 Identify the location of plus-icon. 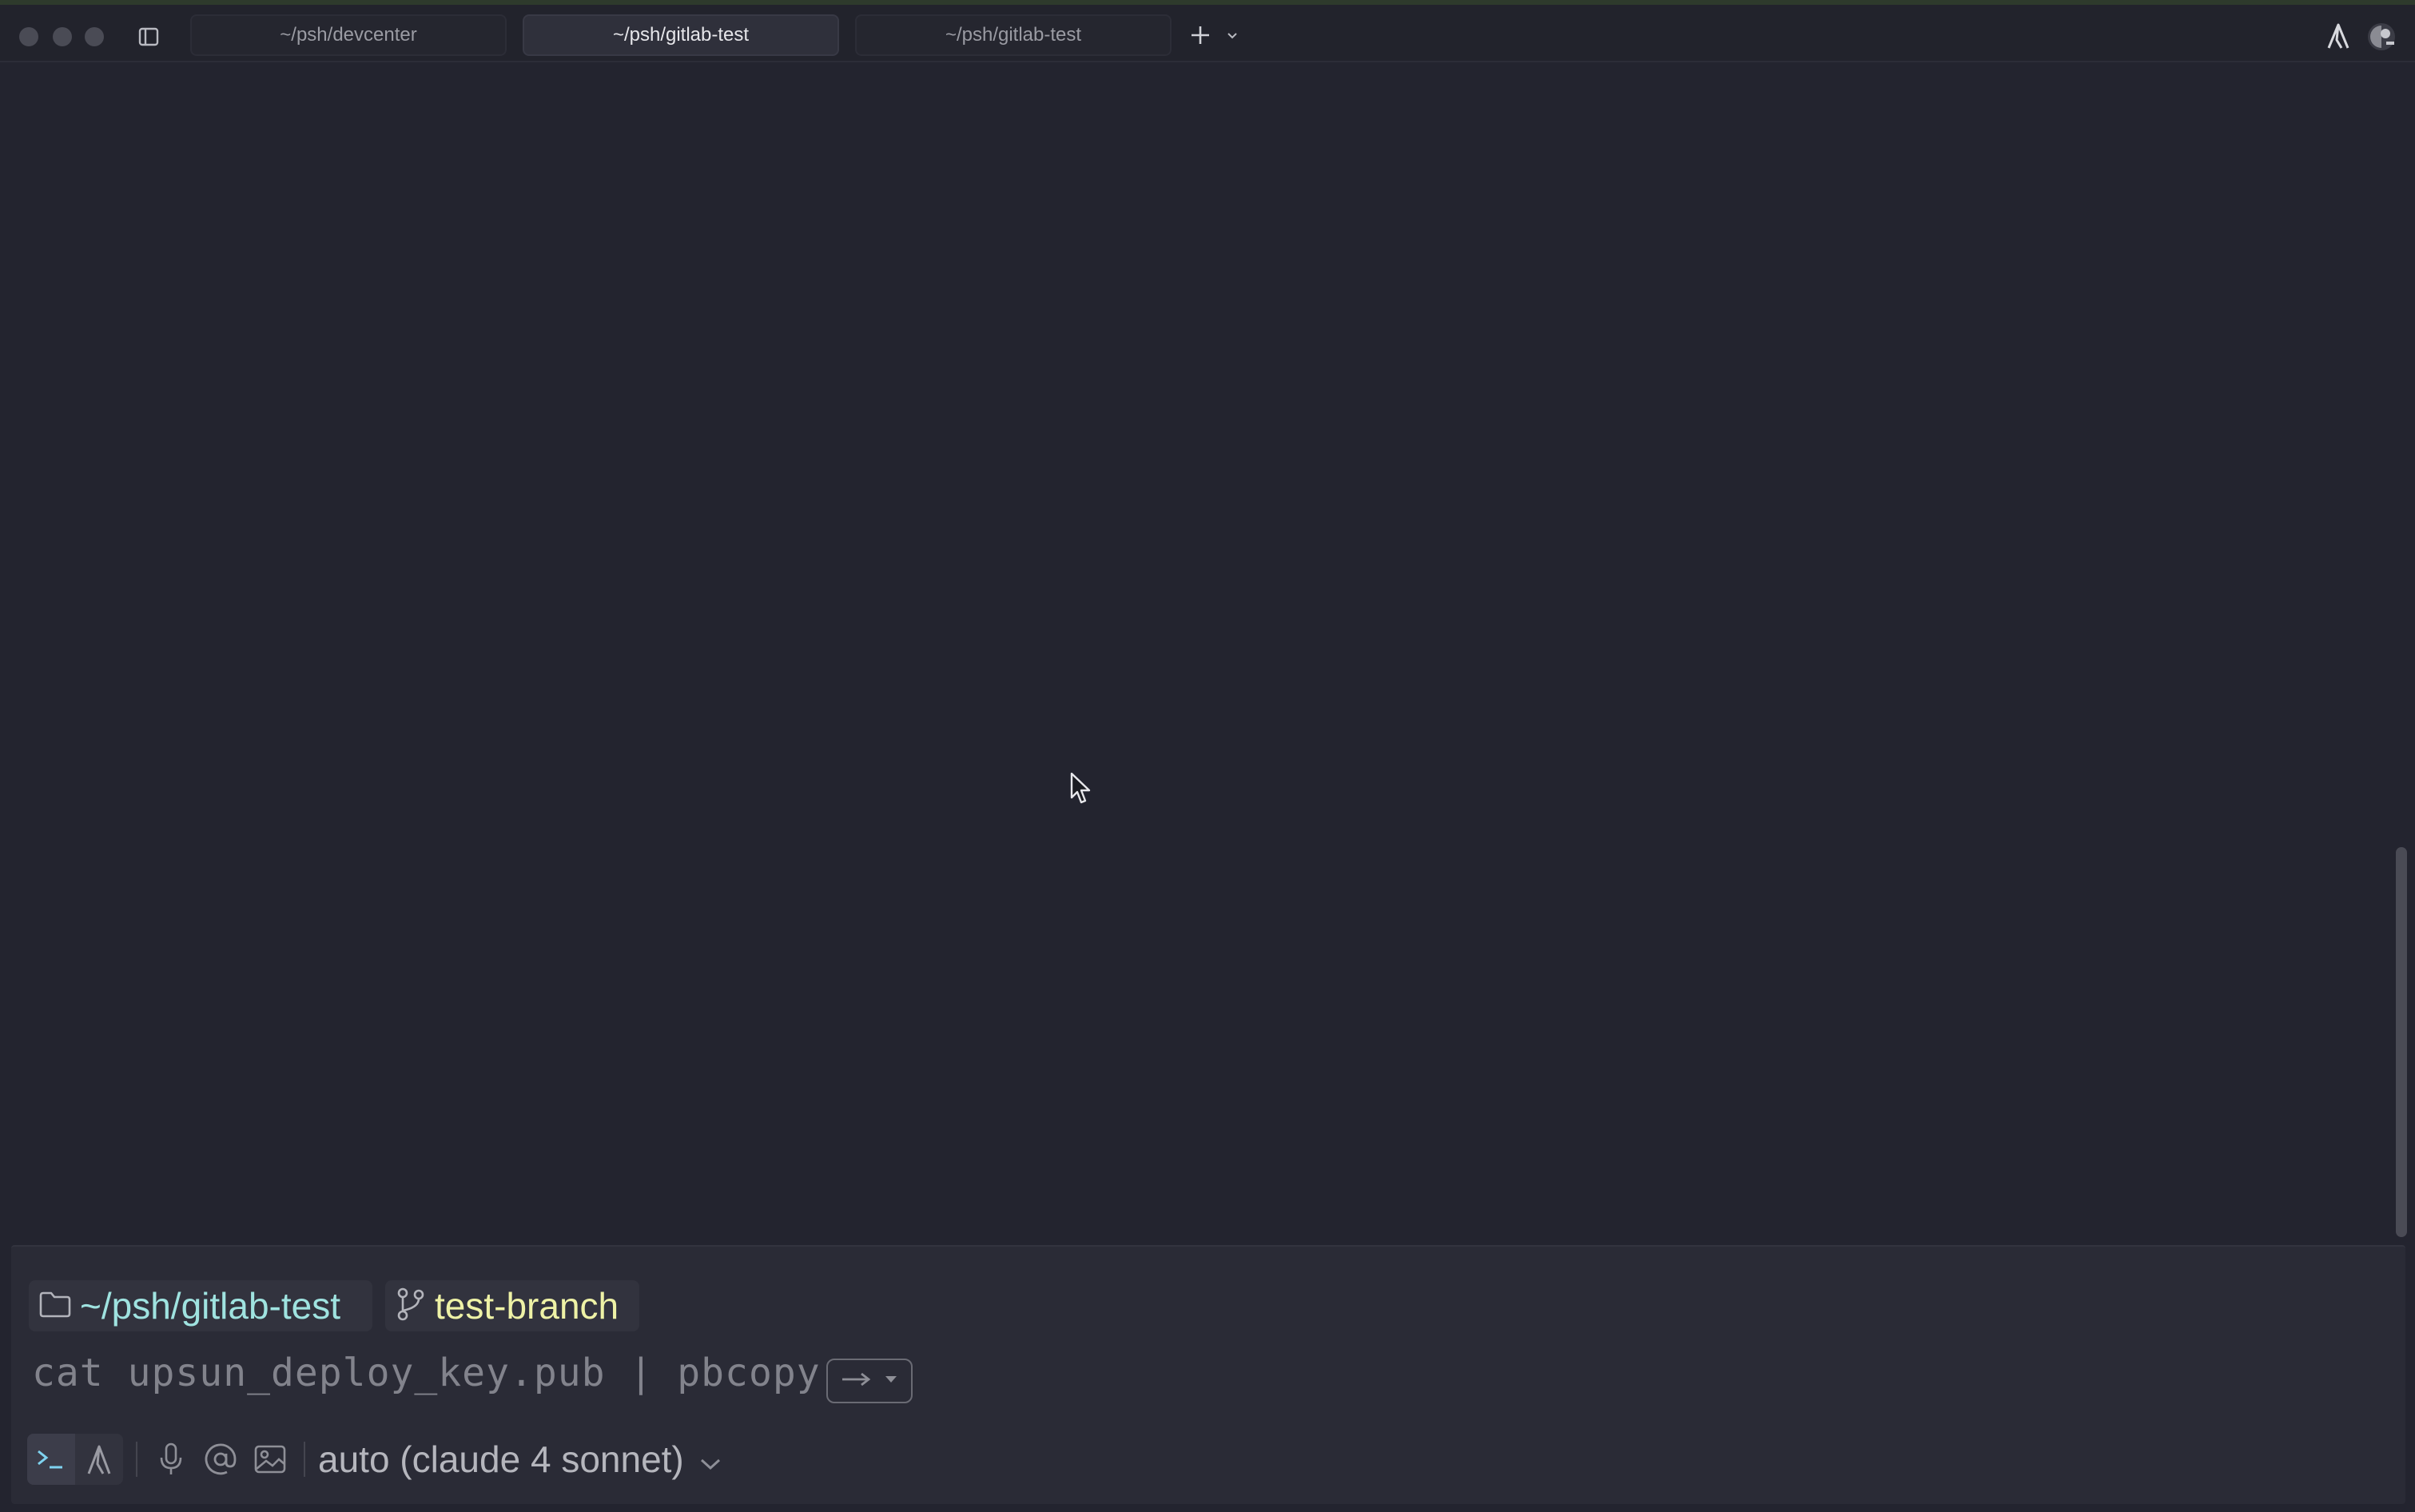
(1200, 37).